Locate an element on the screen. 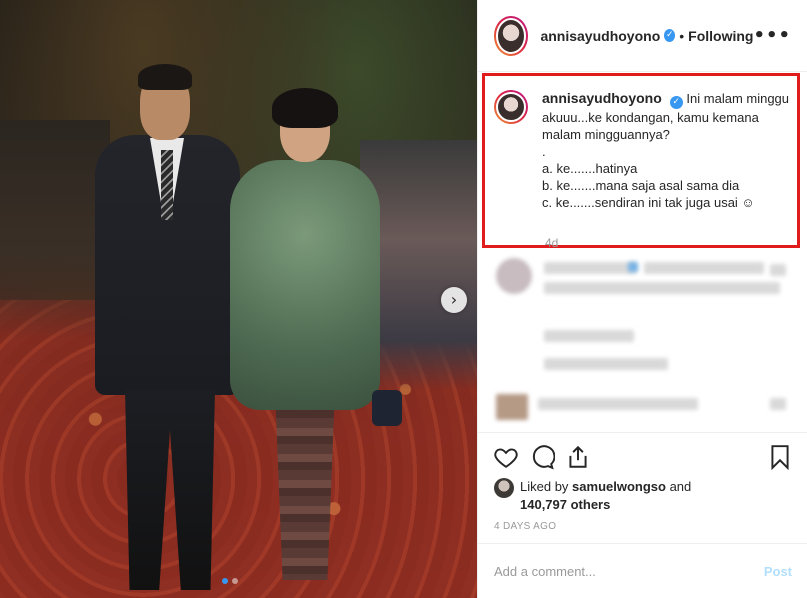 This screenshot has width=807, height=598. comment-icon is located at coordinates (542, 457).